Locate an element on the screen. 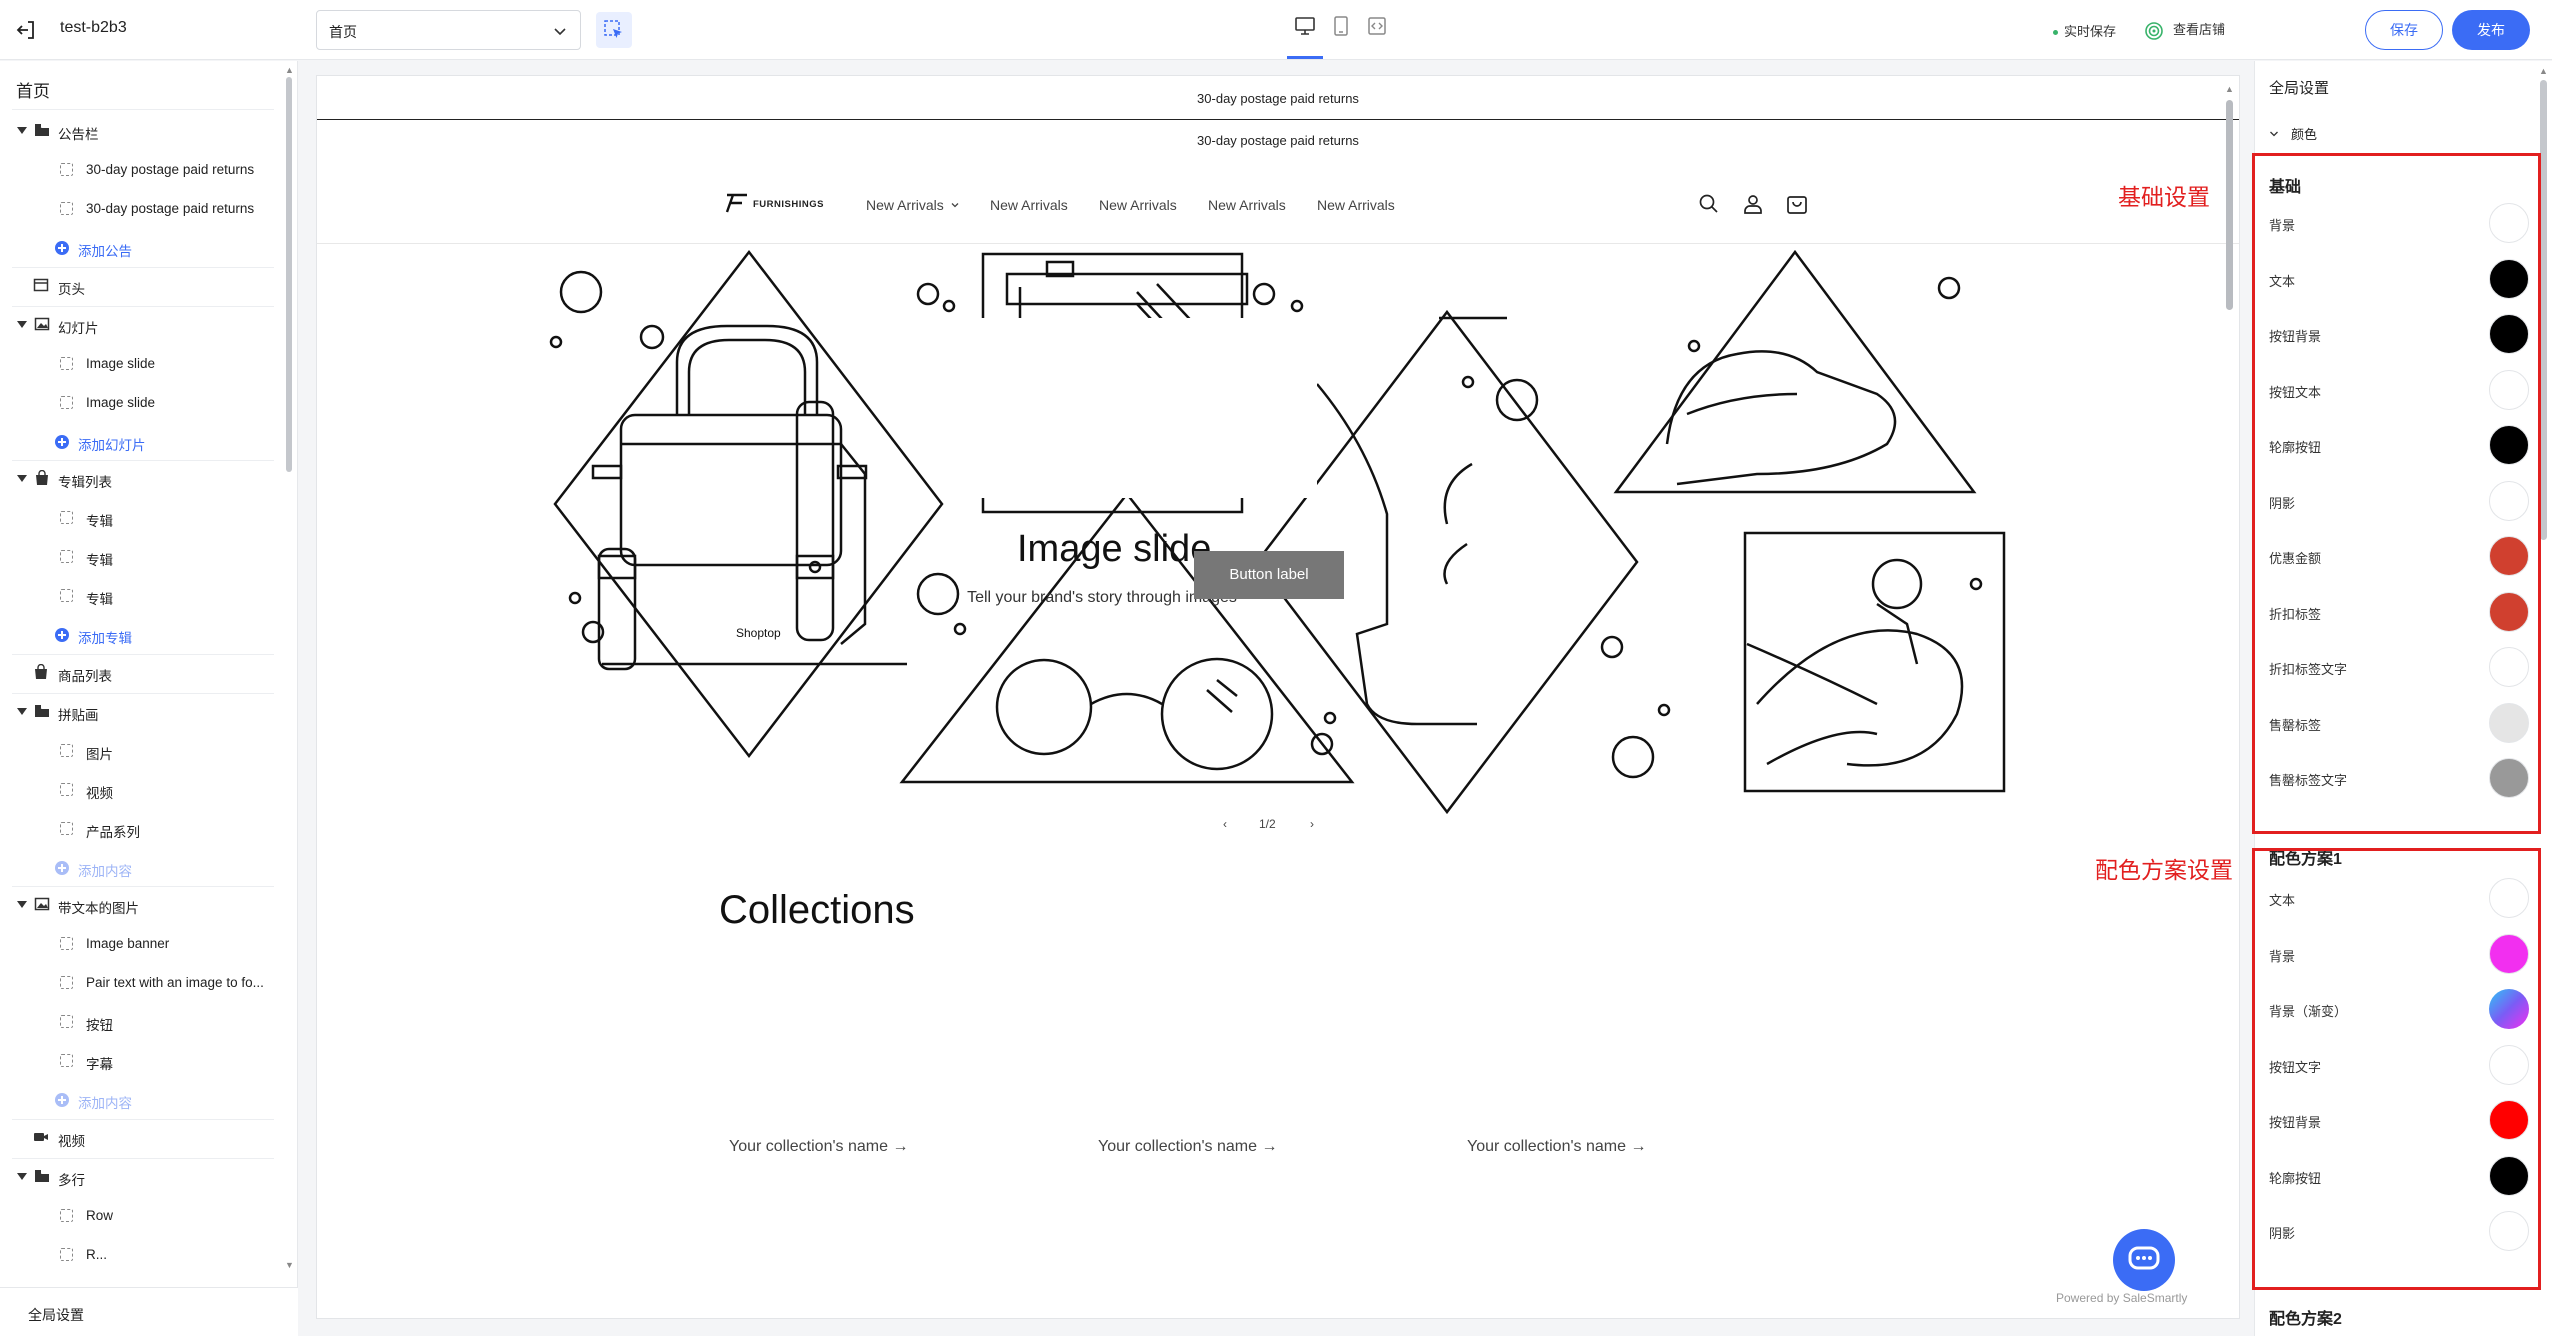 The width and height of the screenshot is (2552, 1336). canvas-scrollbar is located at coordinates (2229, 205).